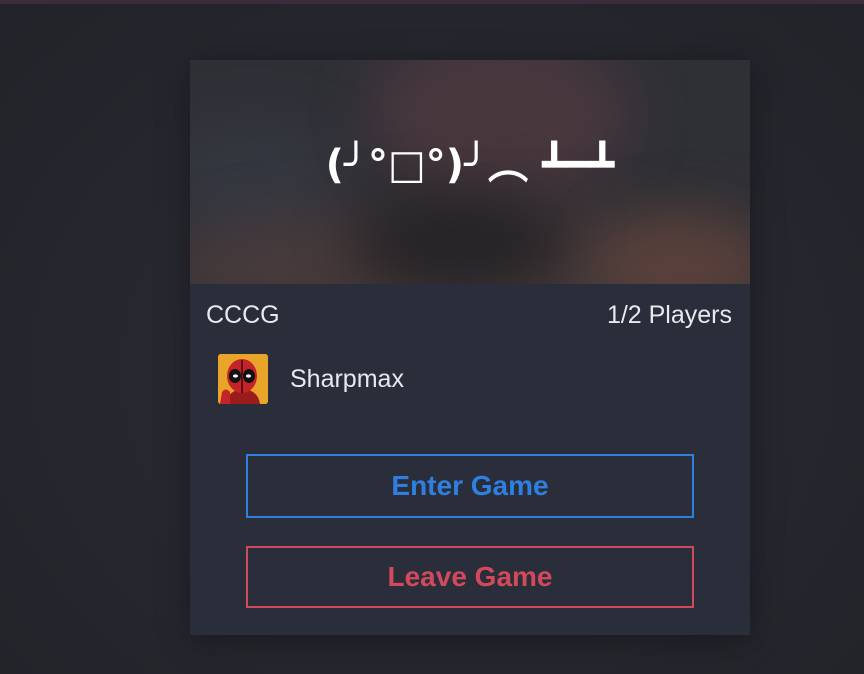  What do you see at coordinates (470, 165) in the screenshot?
I see `banner-title: (╯°□°)╯︵ ┻━┻` at bounding box center [470, 165].